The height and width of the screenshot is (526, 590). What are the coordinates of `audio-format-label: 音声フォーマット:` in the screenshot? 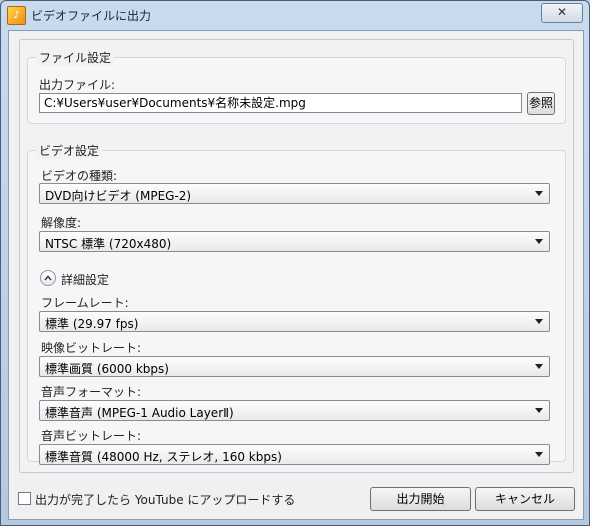 It's located at (91, 392).